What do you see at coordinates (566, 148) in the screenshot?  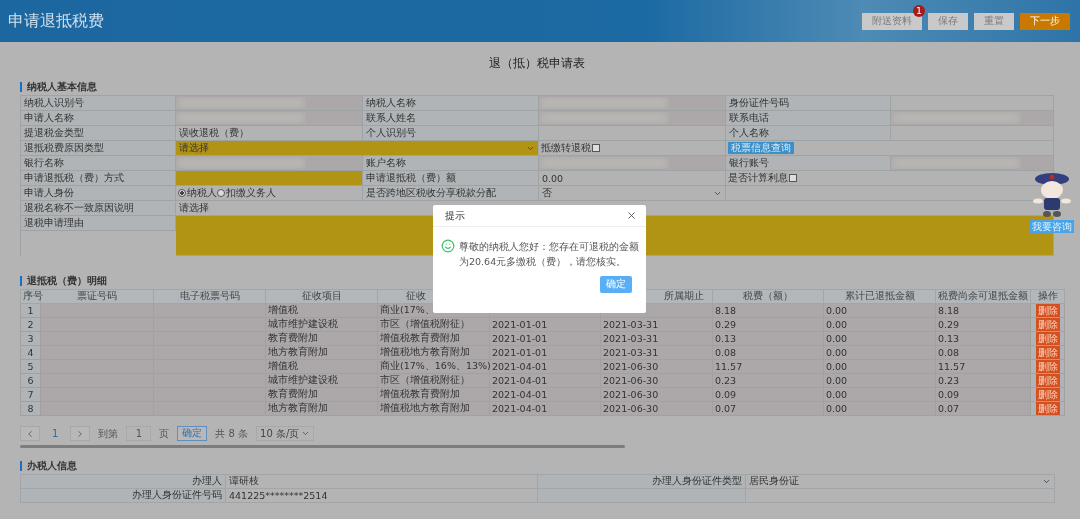 I see `checkbox-label: 抵缴转退税` at bounding box center [566, 148].